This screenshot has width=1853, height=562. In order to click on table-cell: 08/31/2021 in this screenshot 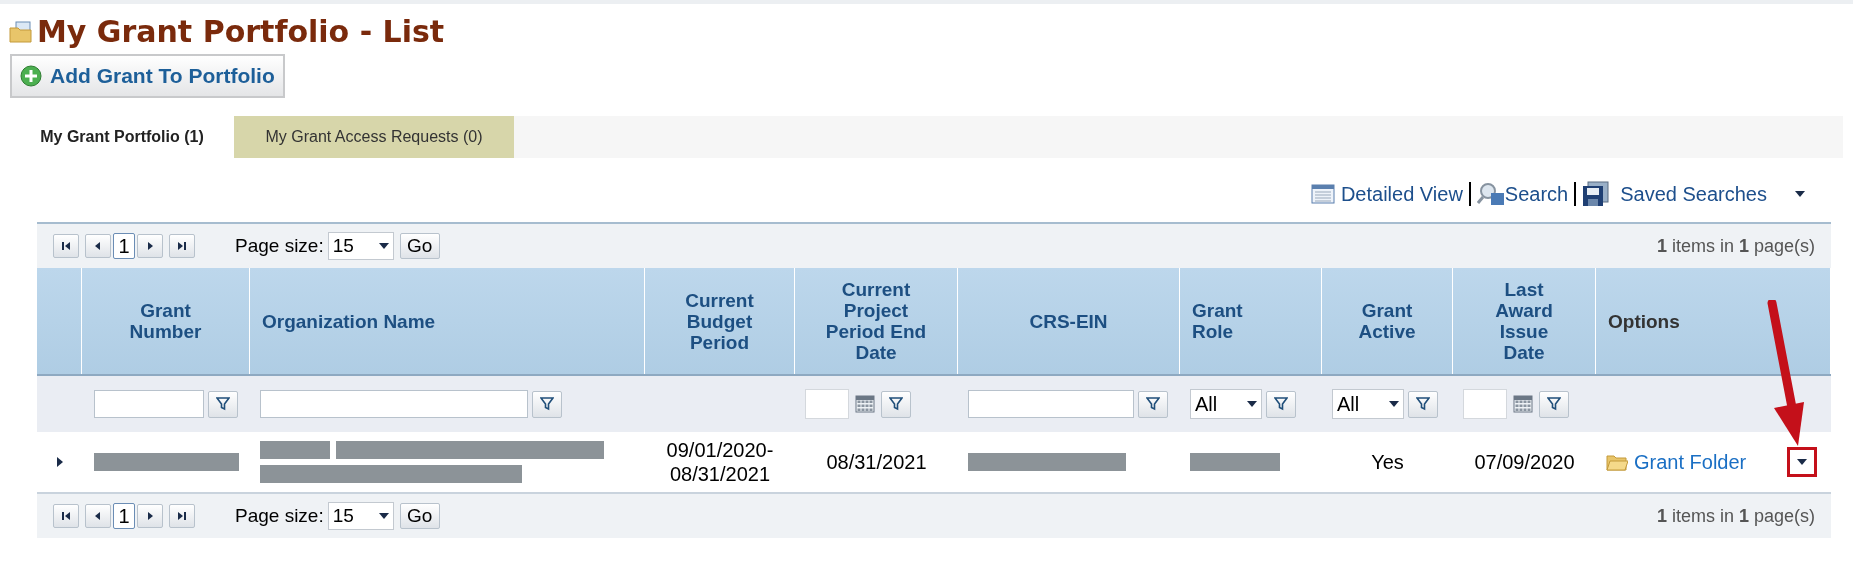, I will do `click(876, 462)`.